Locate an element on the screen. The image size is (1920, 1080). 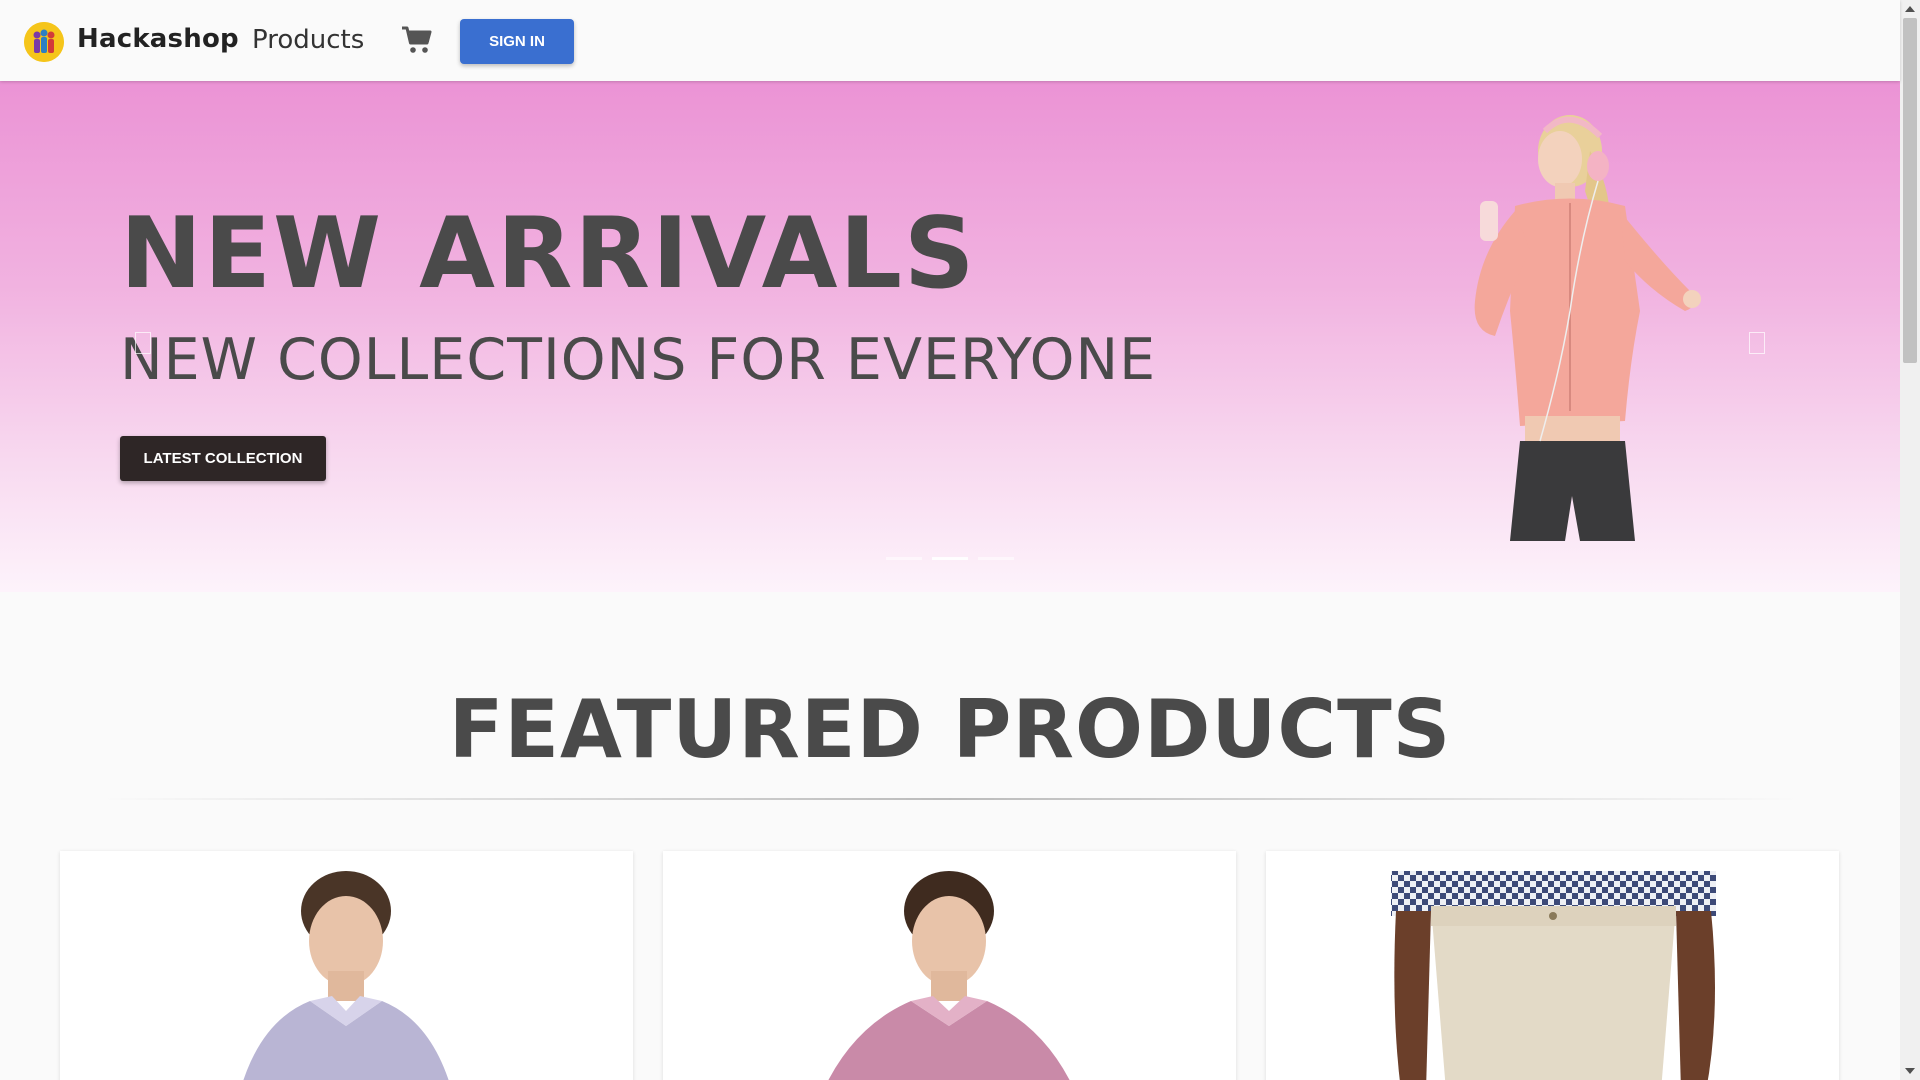
brand-name: Hackashop is located at coordinates (158, 39).